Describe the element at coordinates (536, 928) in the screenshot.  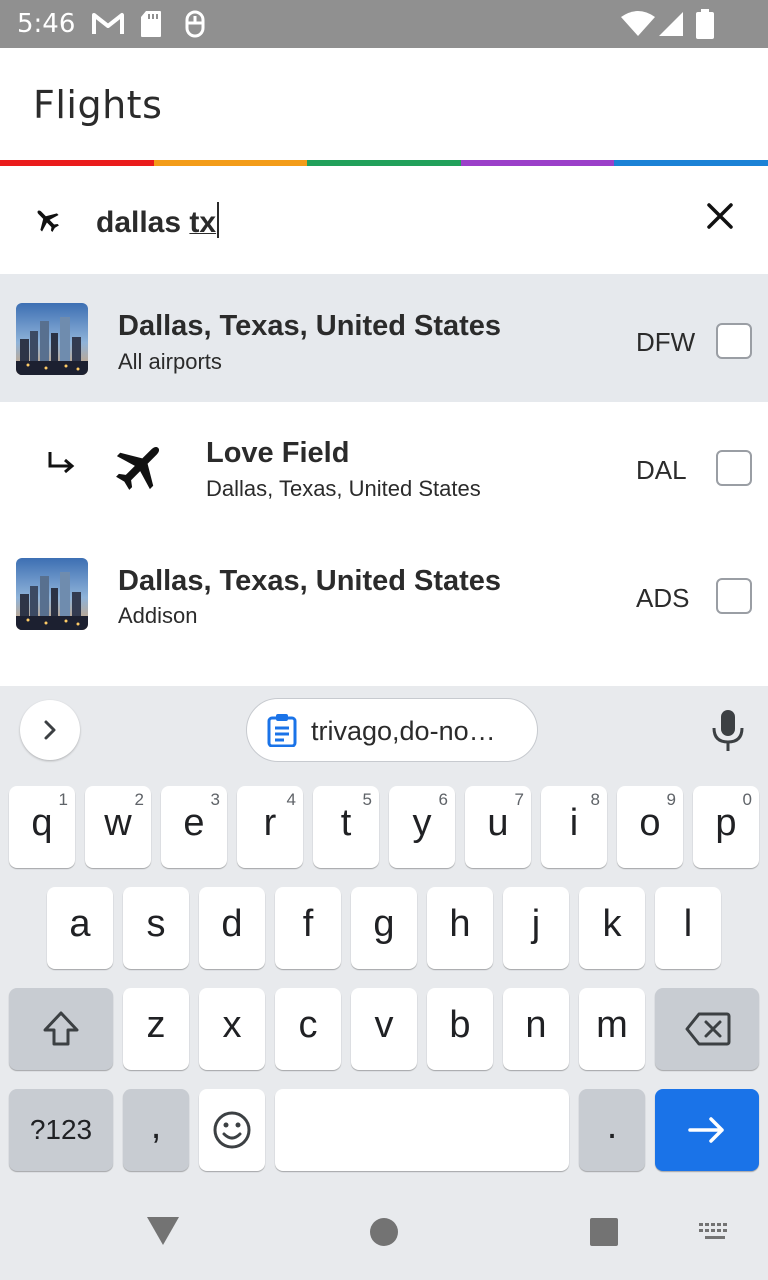
I see `key-j: j` at that location.